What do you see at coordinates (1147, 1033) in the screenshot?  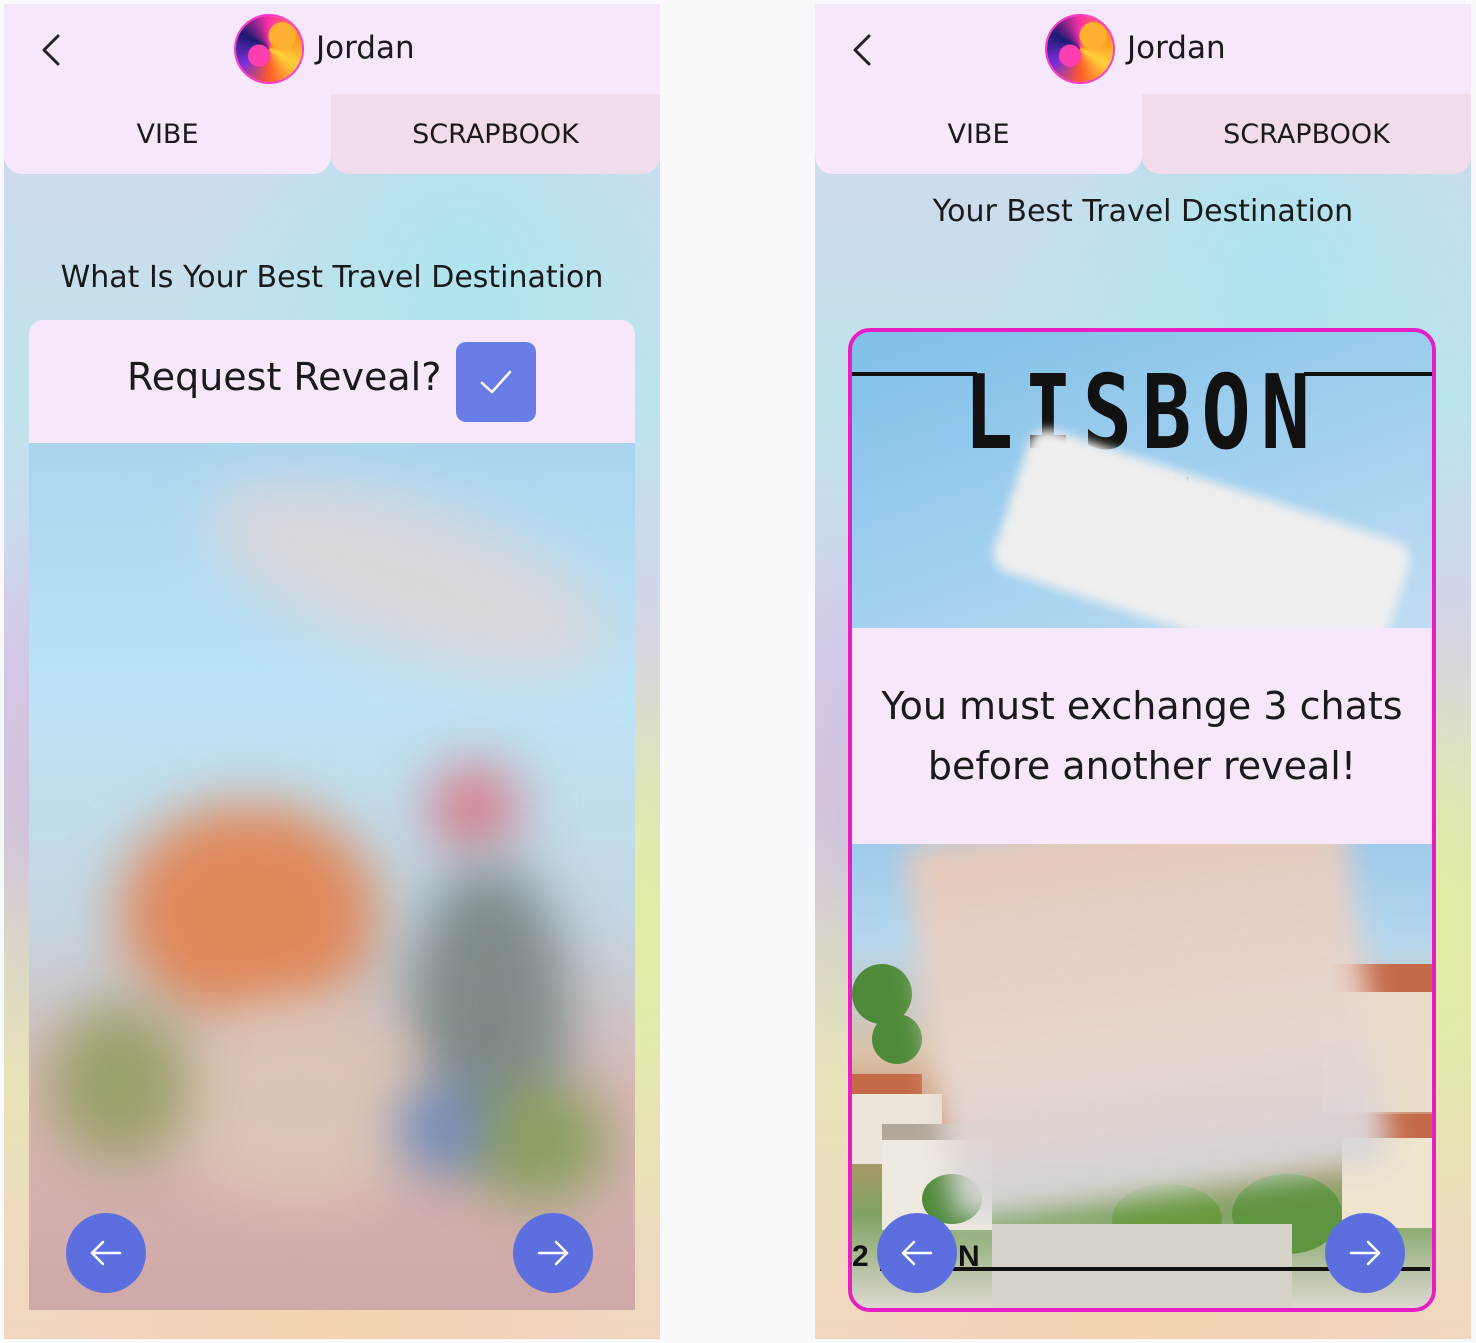 I see `blurred-overlay` at bounding box center [1147, 1033].